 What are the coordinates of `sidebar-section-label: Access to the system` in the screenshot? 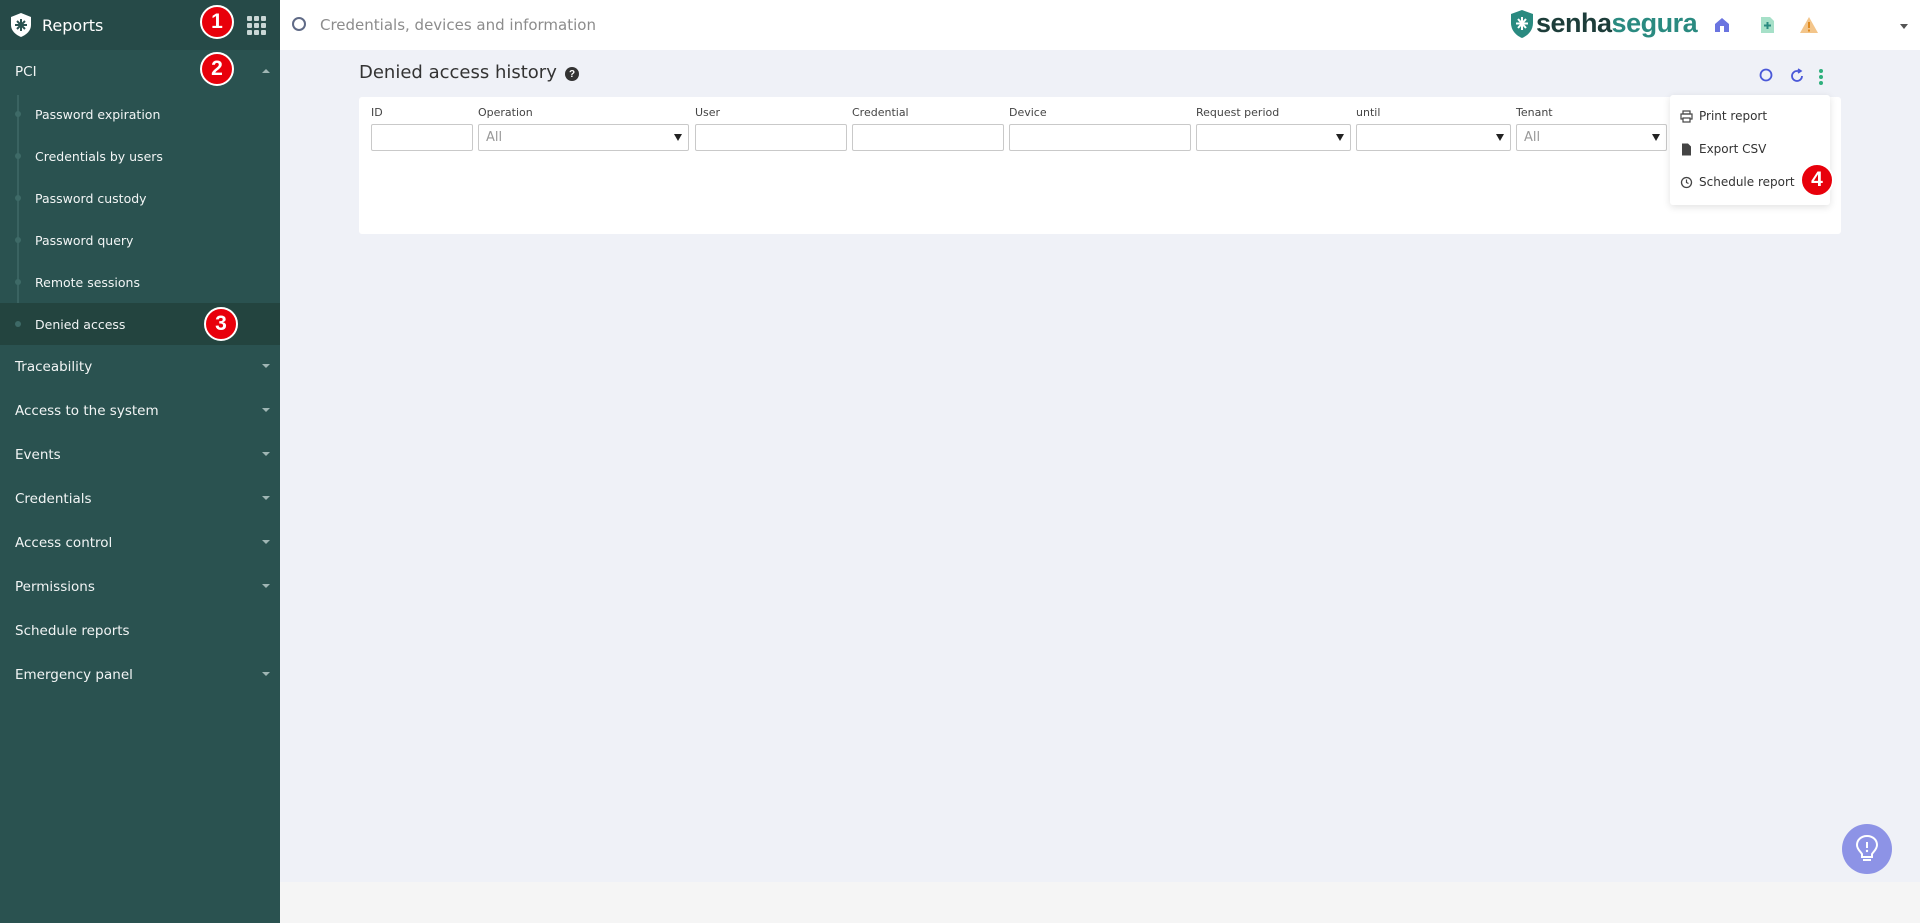 It's located at (87, 411).